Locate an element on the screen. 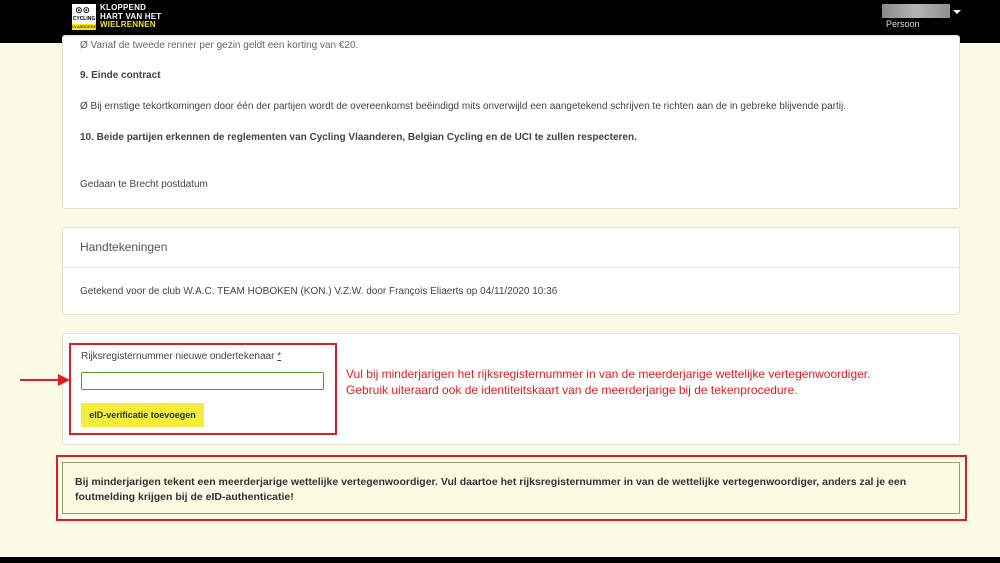  logo-mark-bottom: VLAANDEREN is located at coordinates (86, 27).